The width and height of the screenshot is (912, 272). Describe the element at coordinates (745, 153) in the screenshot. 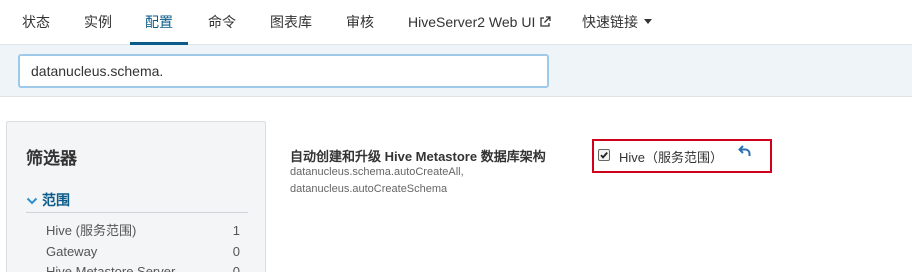

I see `undo-icon` at that location.